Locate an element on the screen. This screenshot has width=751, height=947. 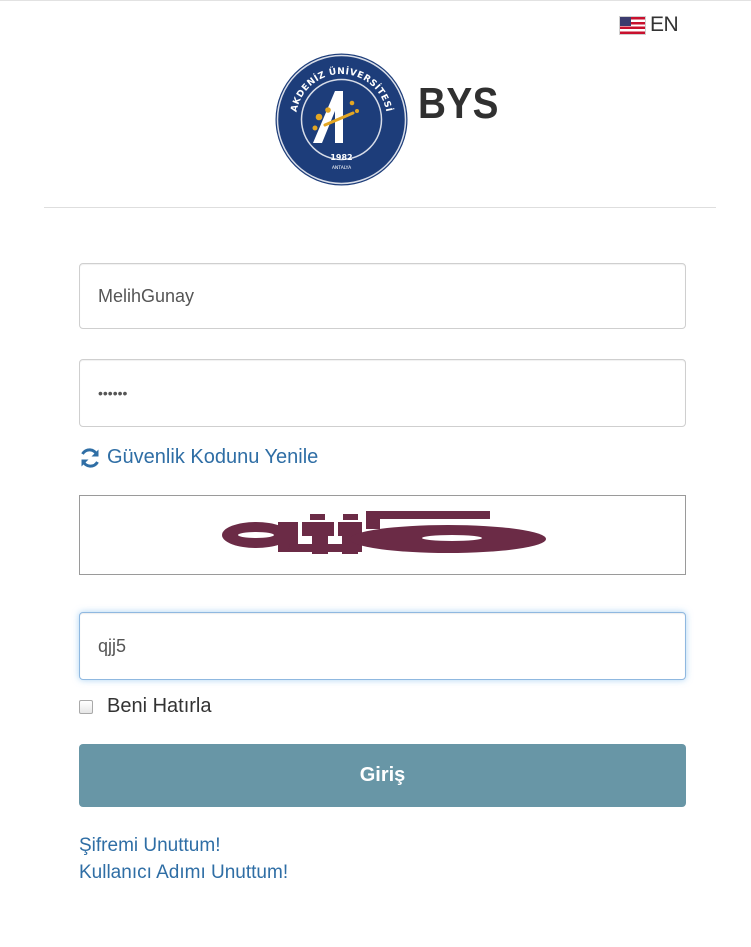
password-input is located at coordinates (382, 393).